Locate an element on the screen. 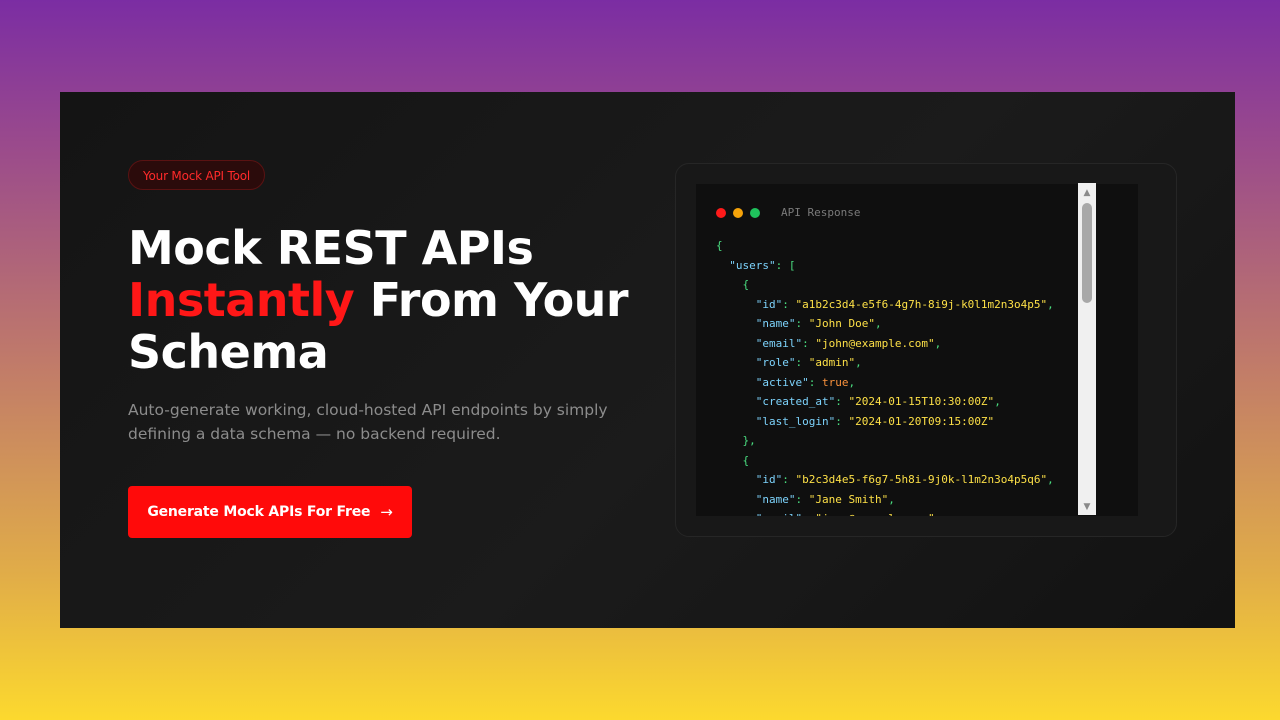  code-token: "last_login" is located at coordinates (795, 421).